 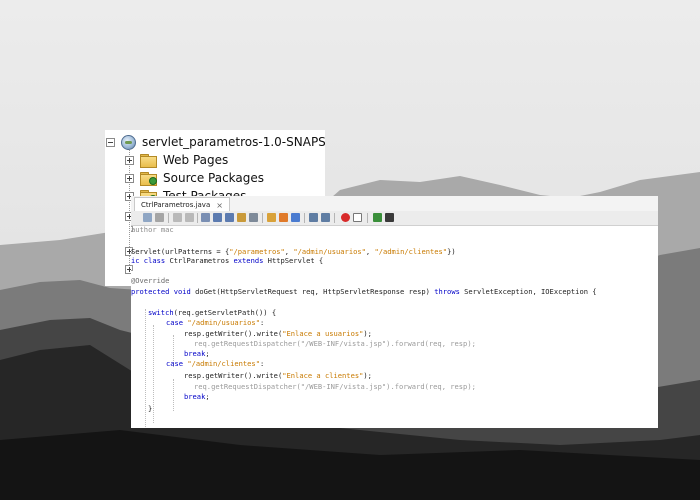 I want to click on history-icon, so click(x=159, y=217).